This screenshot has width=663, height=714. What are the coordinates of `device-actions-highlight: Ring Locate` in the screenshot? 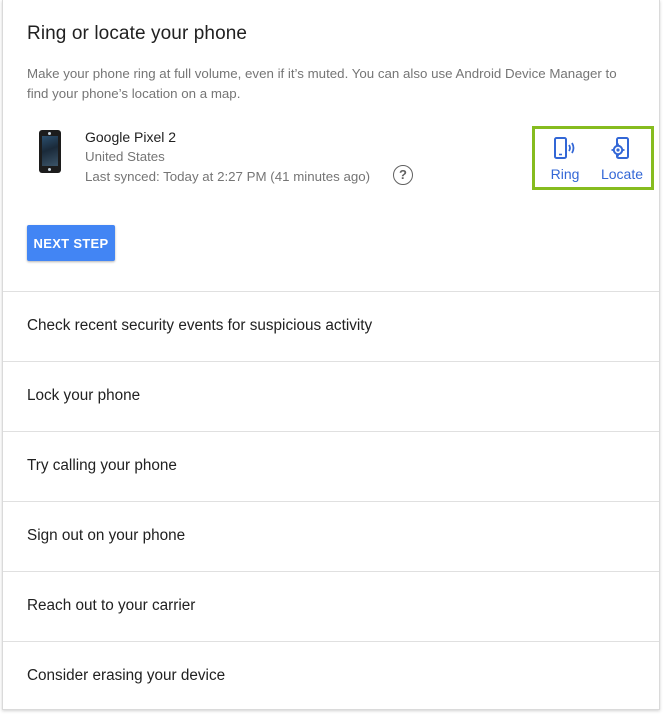 It's located at (593, 158).